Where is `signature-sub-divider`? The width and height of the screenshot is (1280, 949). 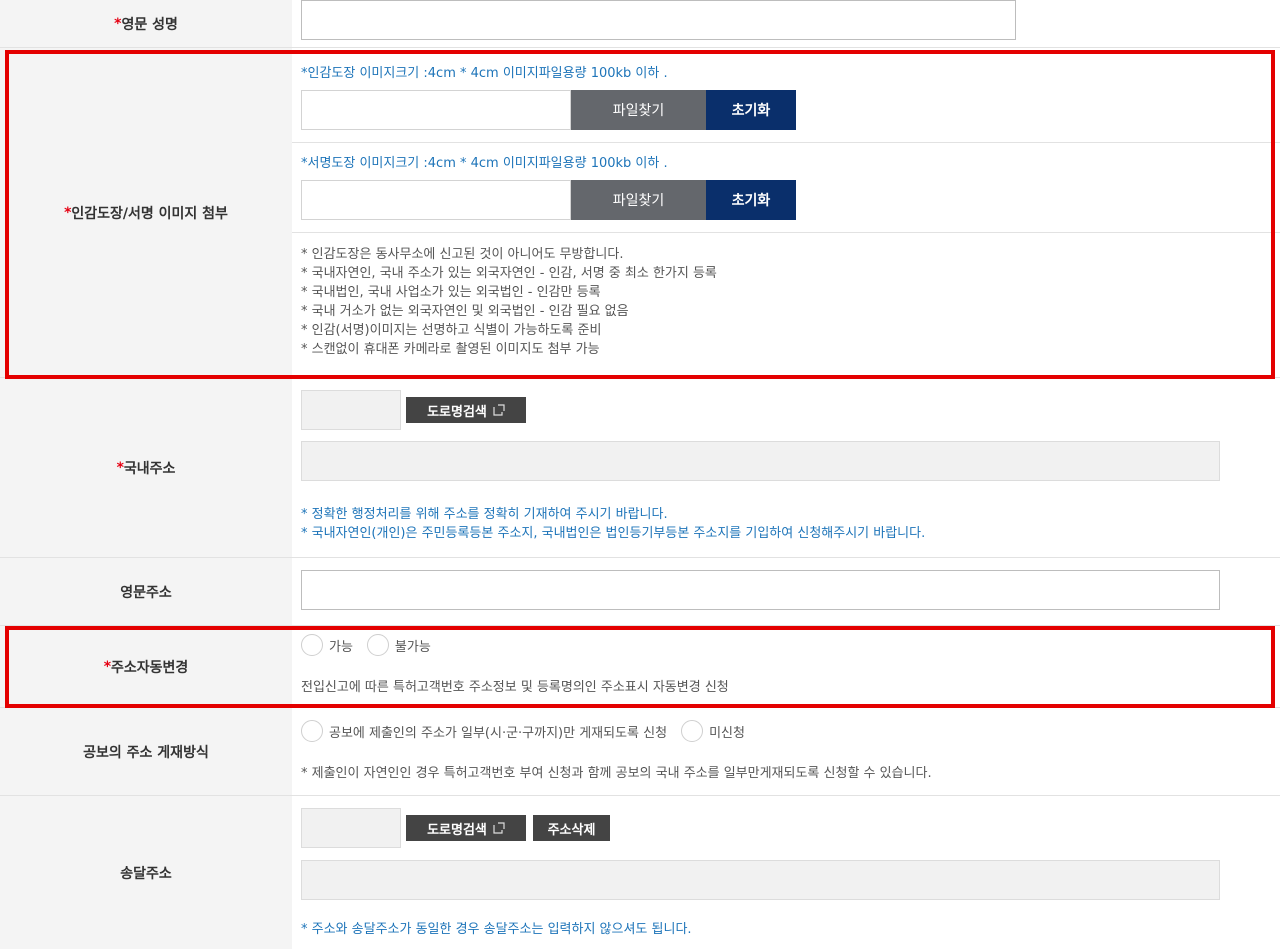 signature-sub-divider is located at coordinates (786, 232).